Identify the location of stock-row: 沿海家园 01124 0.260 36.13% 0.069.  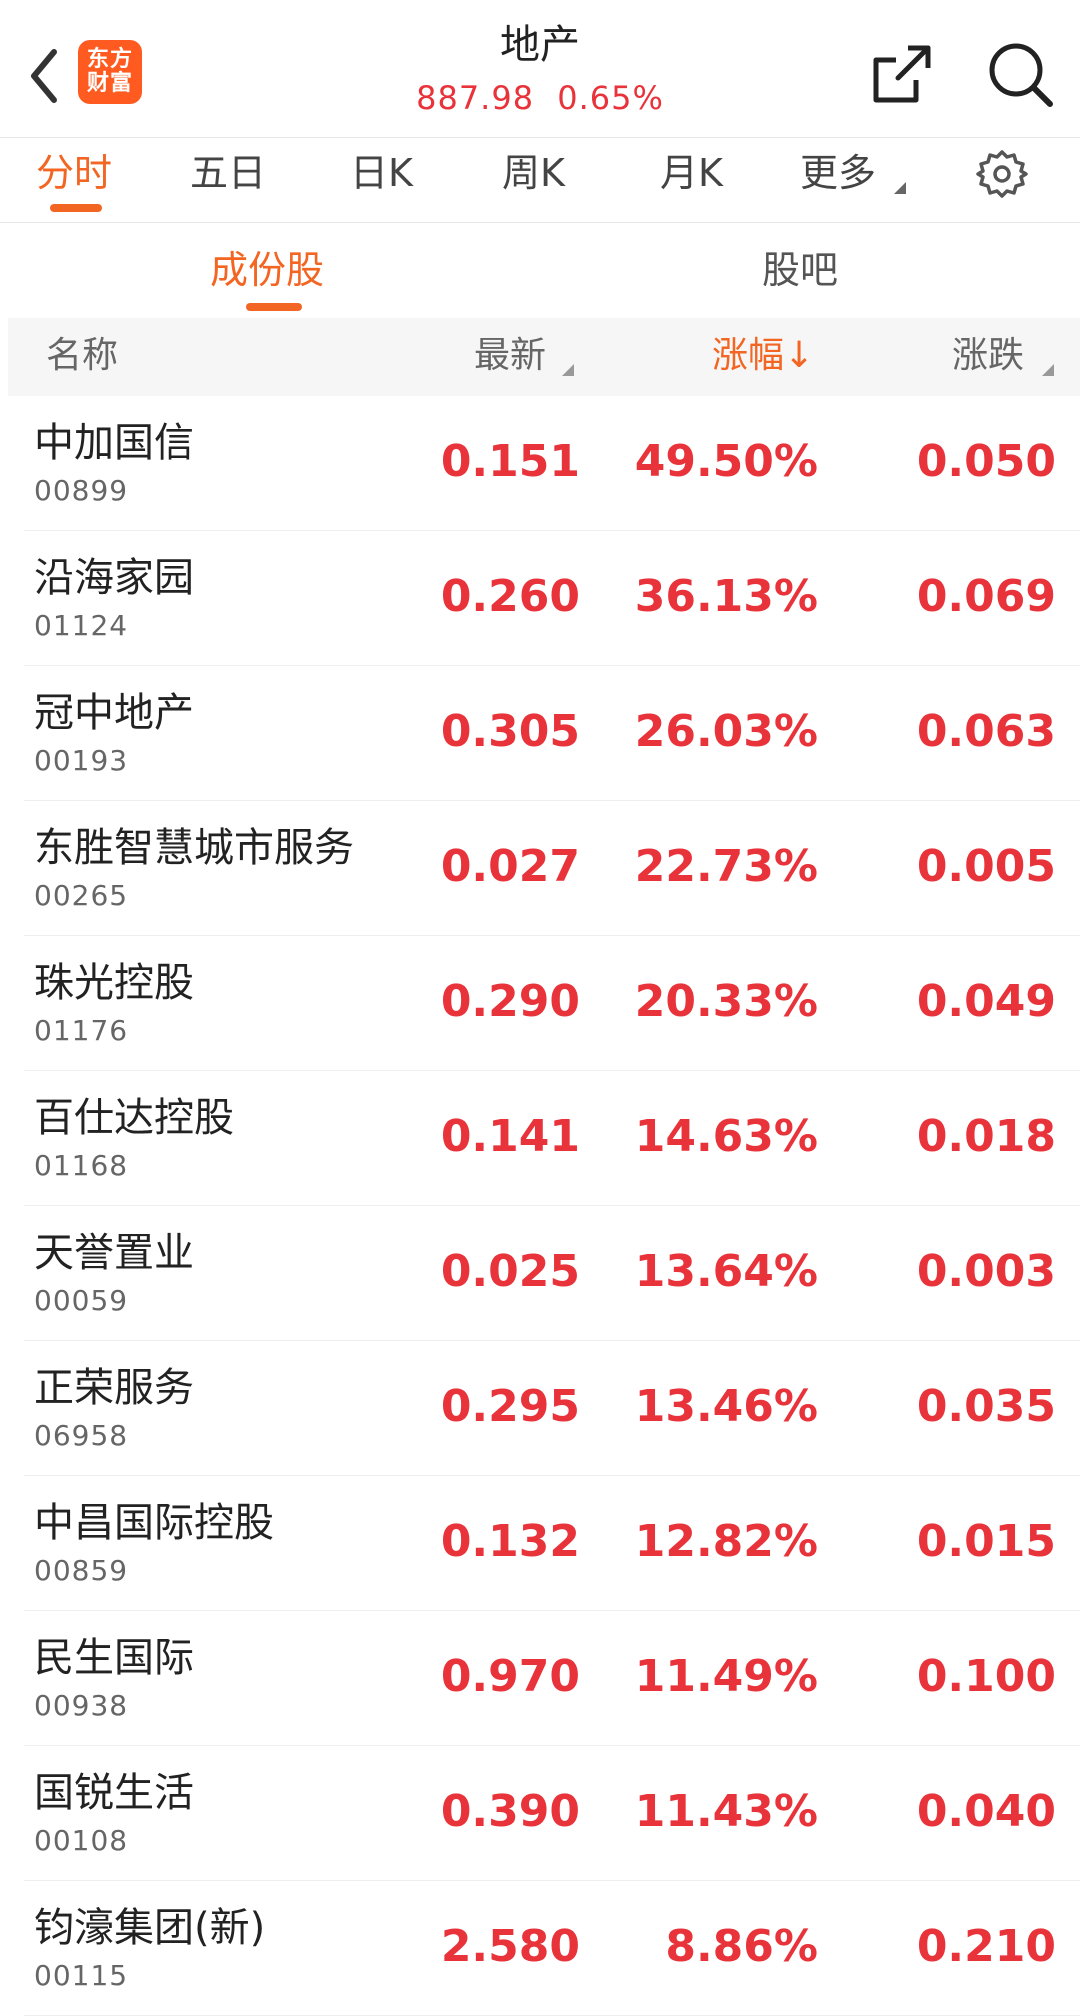
(552, 598).